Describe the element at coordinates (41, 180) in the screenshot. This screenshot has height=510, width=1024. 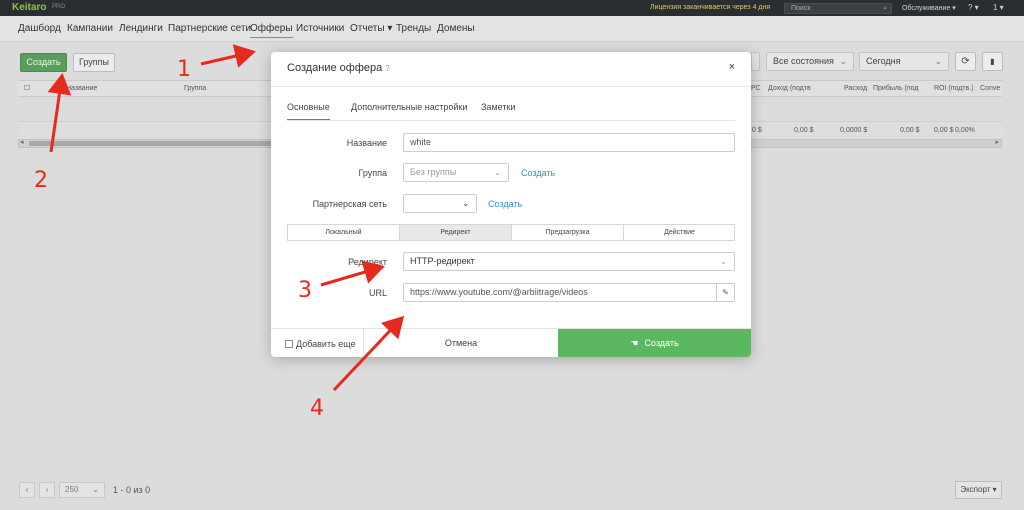
I see `annotation-number-2: 2` at that location.